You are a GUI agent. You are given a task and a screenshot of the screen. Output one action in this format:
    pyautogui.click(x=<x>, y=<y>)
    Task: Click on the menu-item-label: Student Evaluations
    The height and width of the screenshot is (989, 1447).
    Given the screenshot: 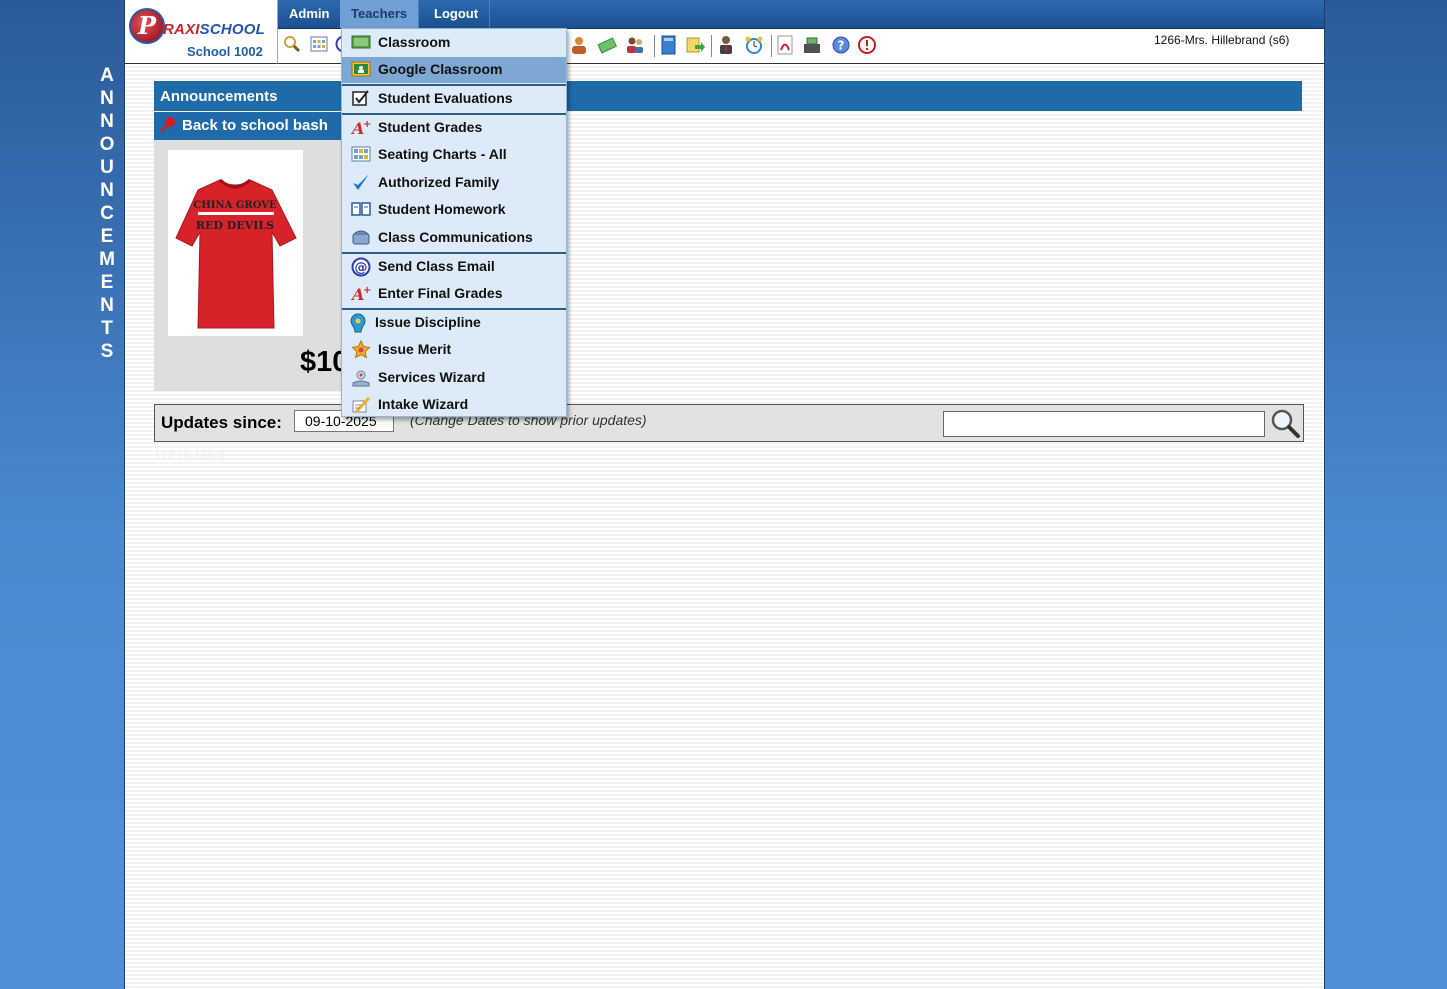 What is the action you would take?
    pyautogui.click(x=445, y=98)
    